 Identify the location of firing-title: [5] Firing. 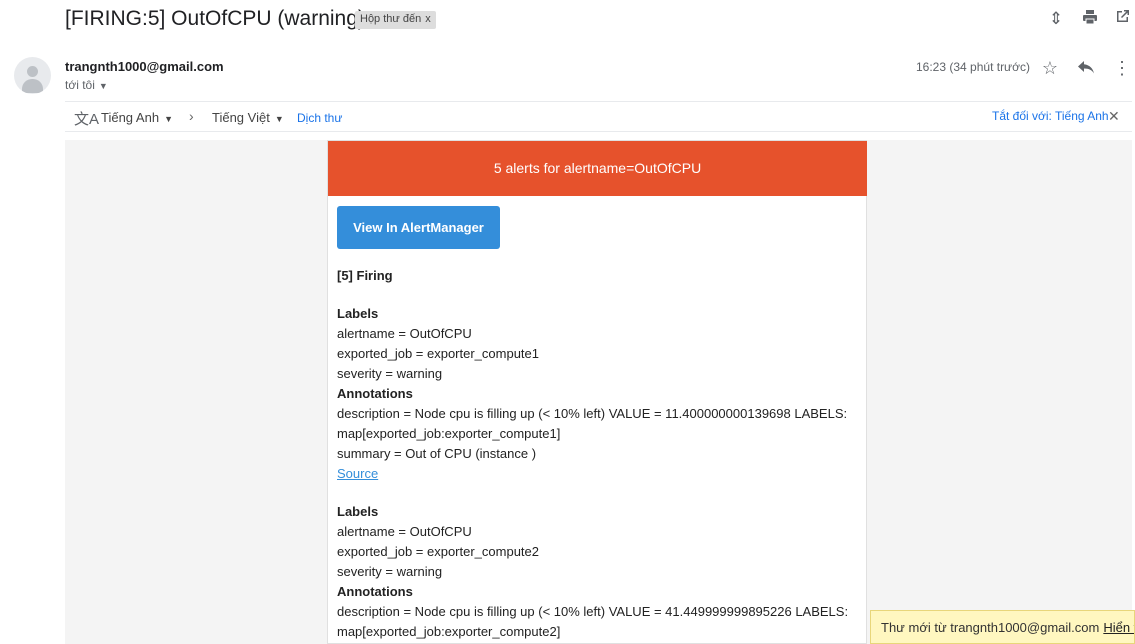
(365, 275).